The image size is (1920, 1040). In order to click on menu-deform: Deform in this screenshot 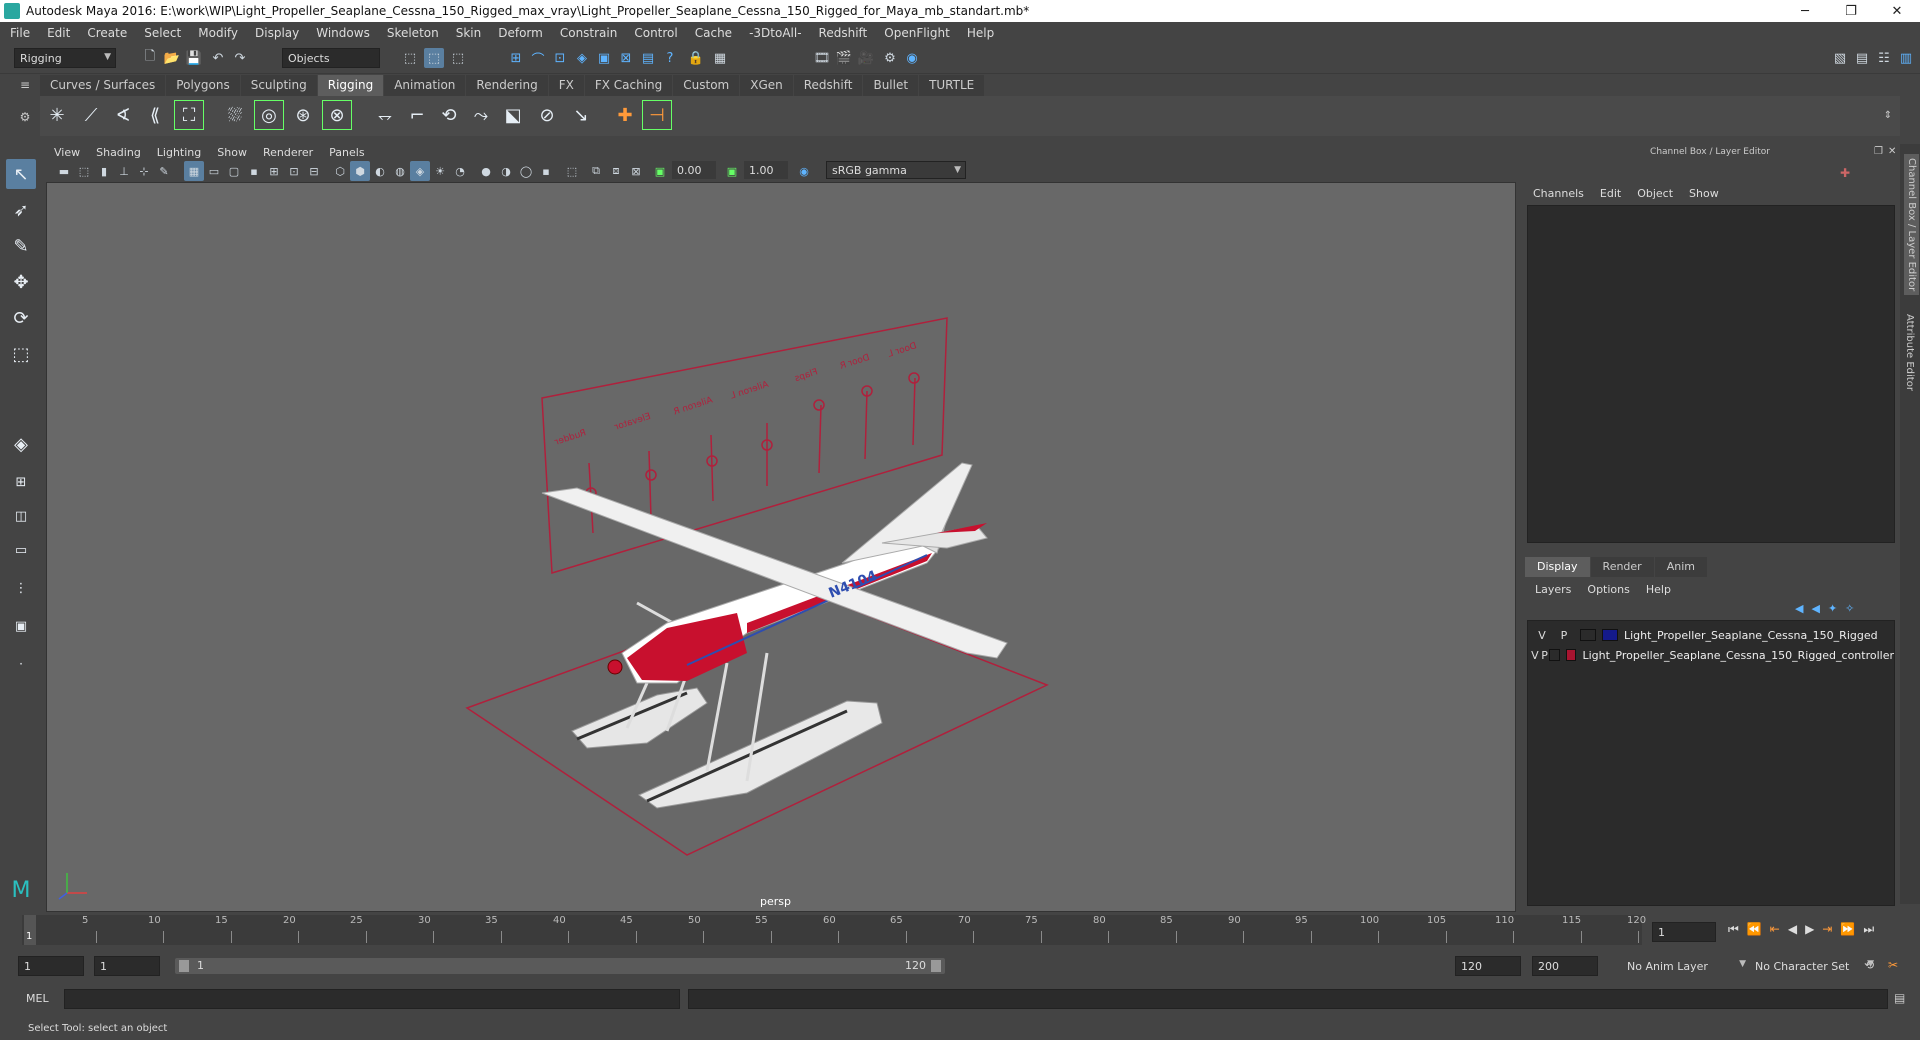, I will do `click(520, 33)`.